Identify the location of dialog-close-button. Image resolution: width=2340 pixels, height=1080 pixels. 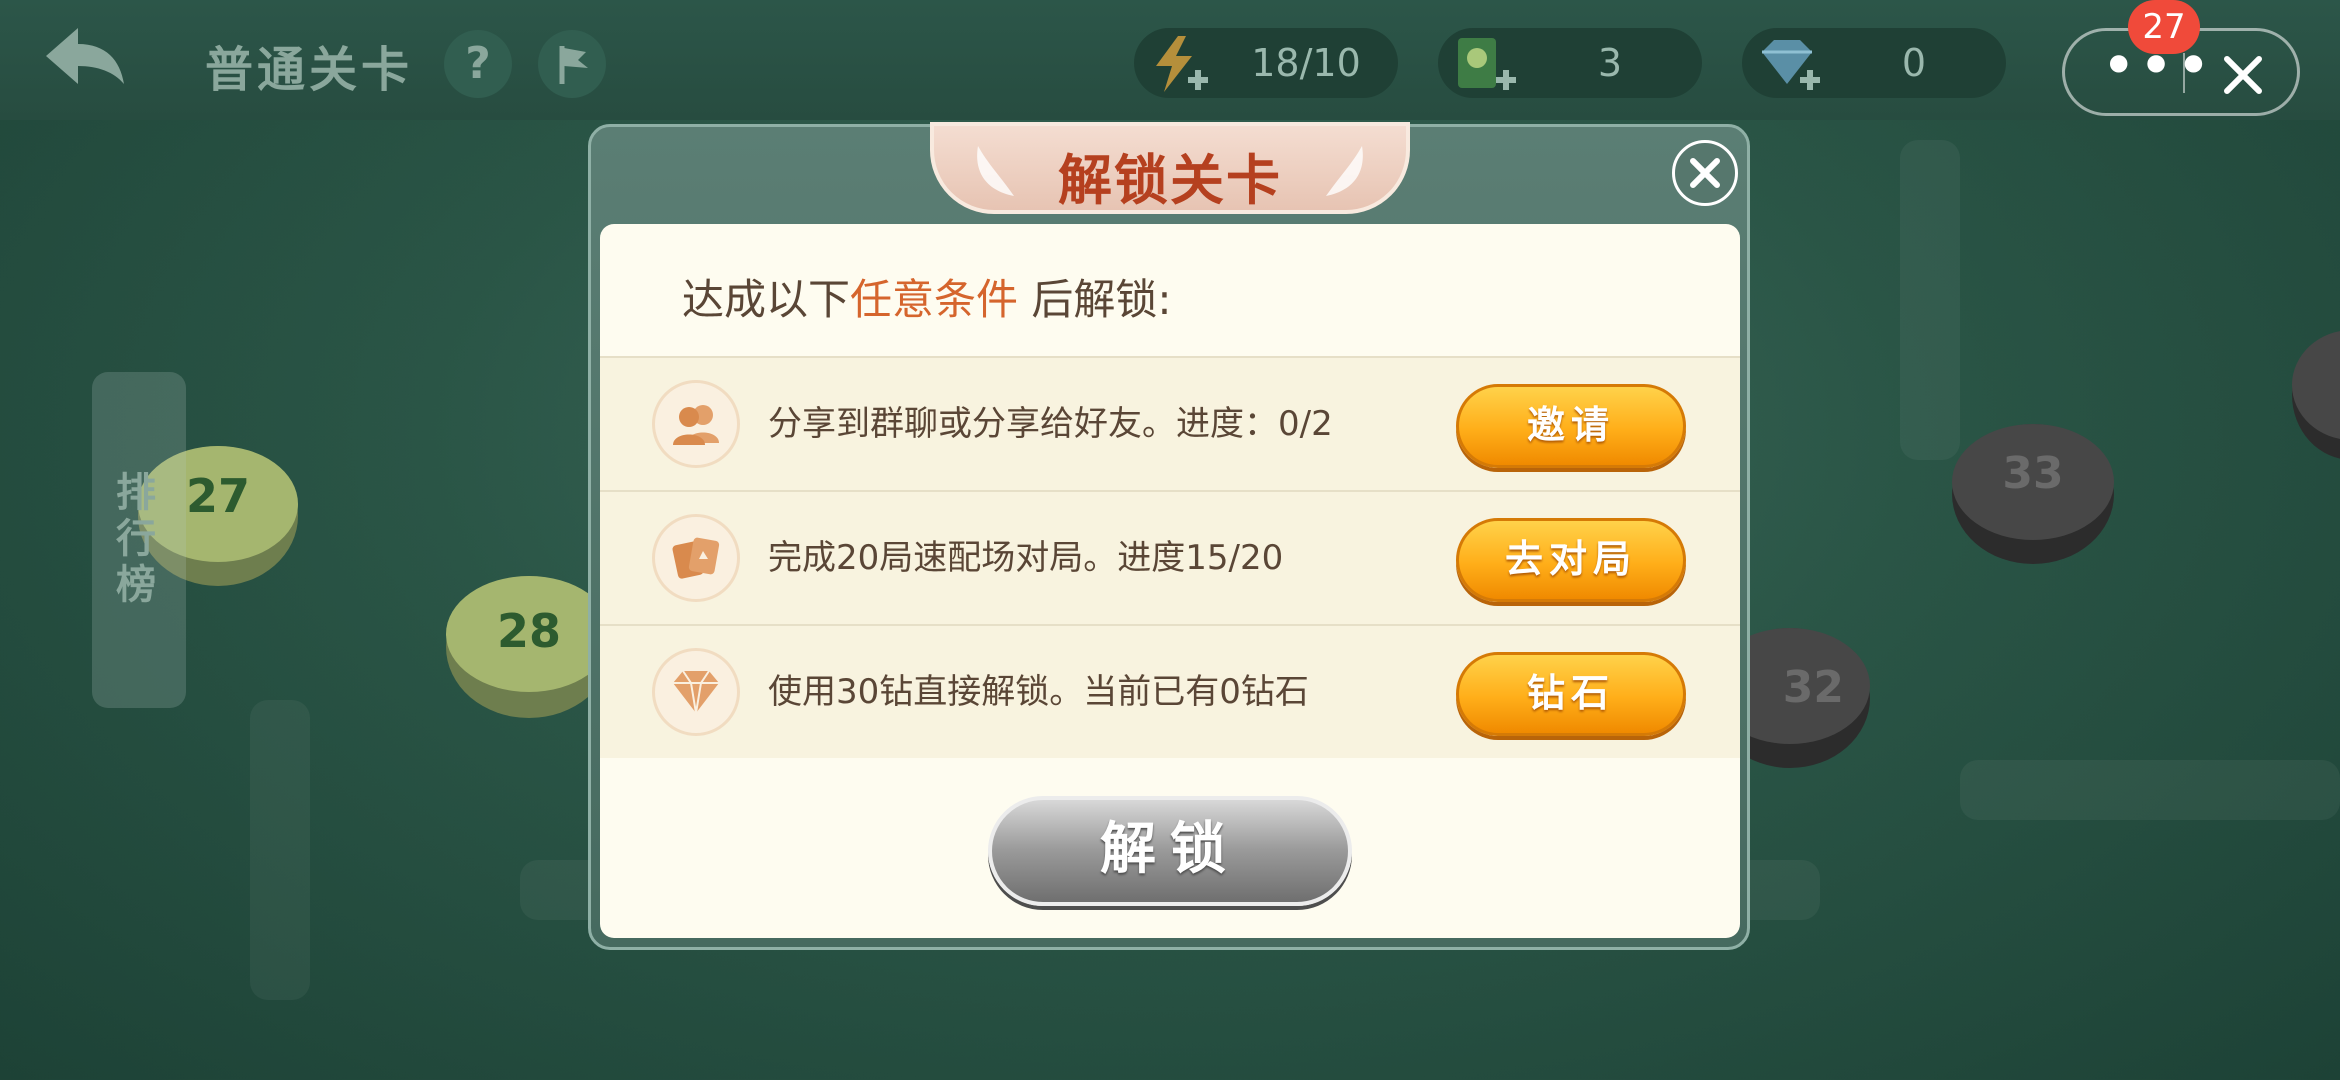
(1705, 173).